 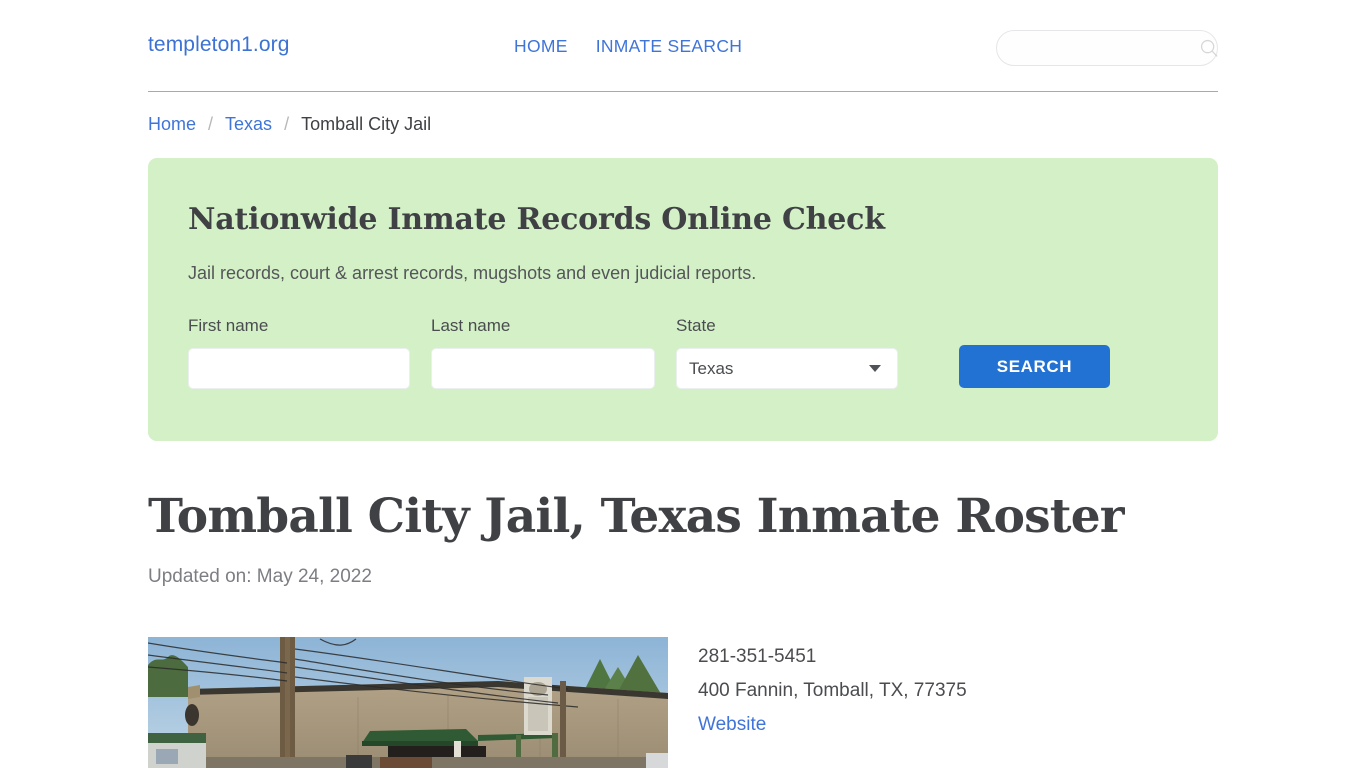 I want to click on site-header: templeton1.org HOME INMATE SEARCH, so click(x=683, y=46).